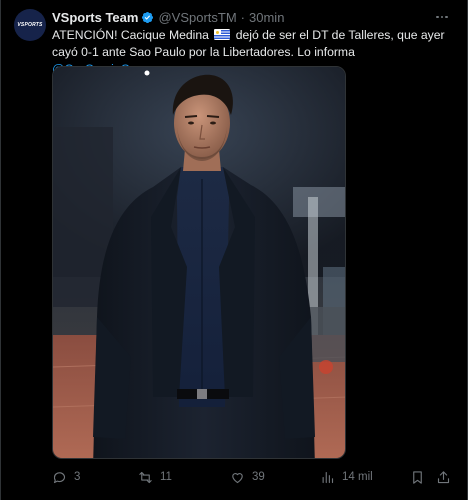 The height and width of the screenshot is (500, 468). Describe the element at coordinates (222, 34) in the screenshot. I see `uruguay-flag-icon` at that location.